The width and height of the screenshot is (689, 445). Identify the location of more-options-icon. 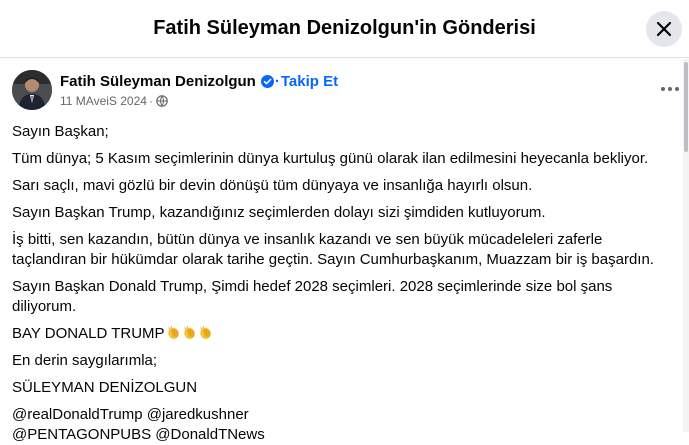
(670, 89).